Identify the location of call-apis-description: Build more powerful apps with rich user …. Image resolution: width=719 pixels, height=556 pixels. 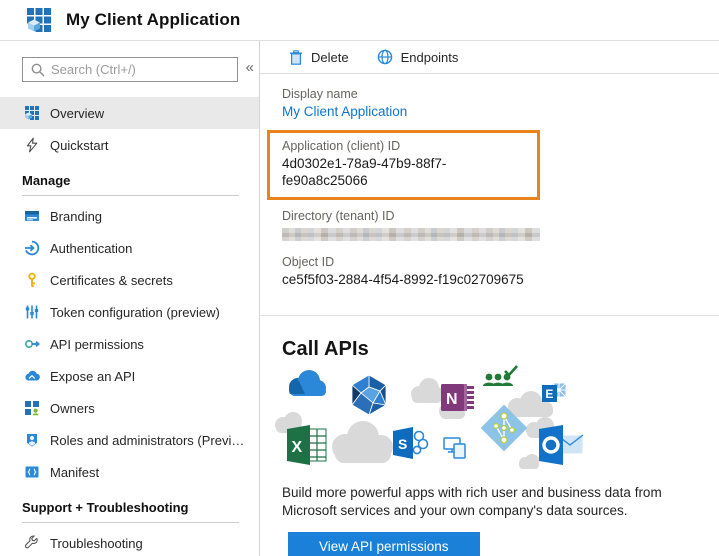
(472, 501).